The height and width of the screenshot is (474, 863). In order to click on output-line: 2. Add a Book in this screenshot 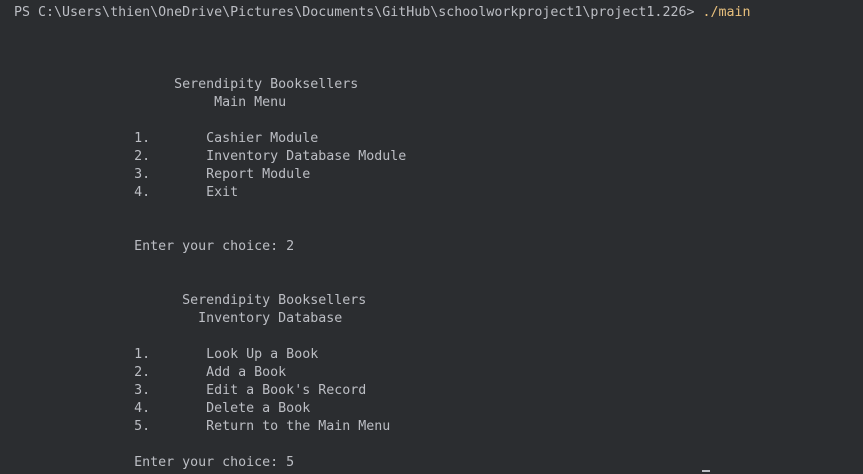, I will do `click(150, 372)`.